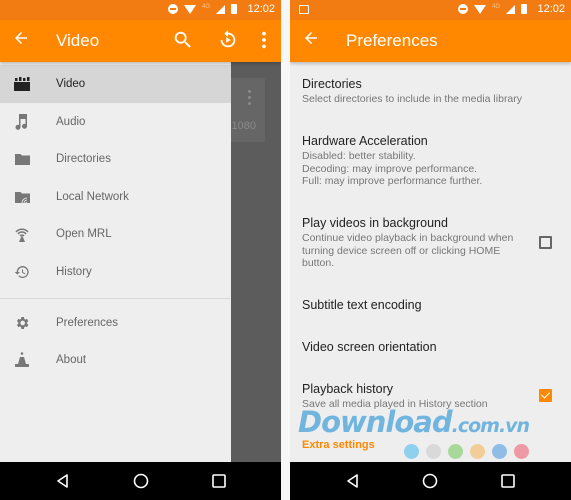  Describe the element at coordinates (348, 389) in the screenshot. I see `pref-title: Playback history` at that location.